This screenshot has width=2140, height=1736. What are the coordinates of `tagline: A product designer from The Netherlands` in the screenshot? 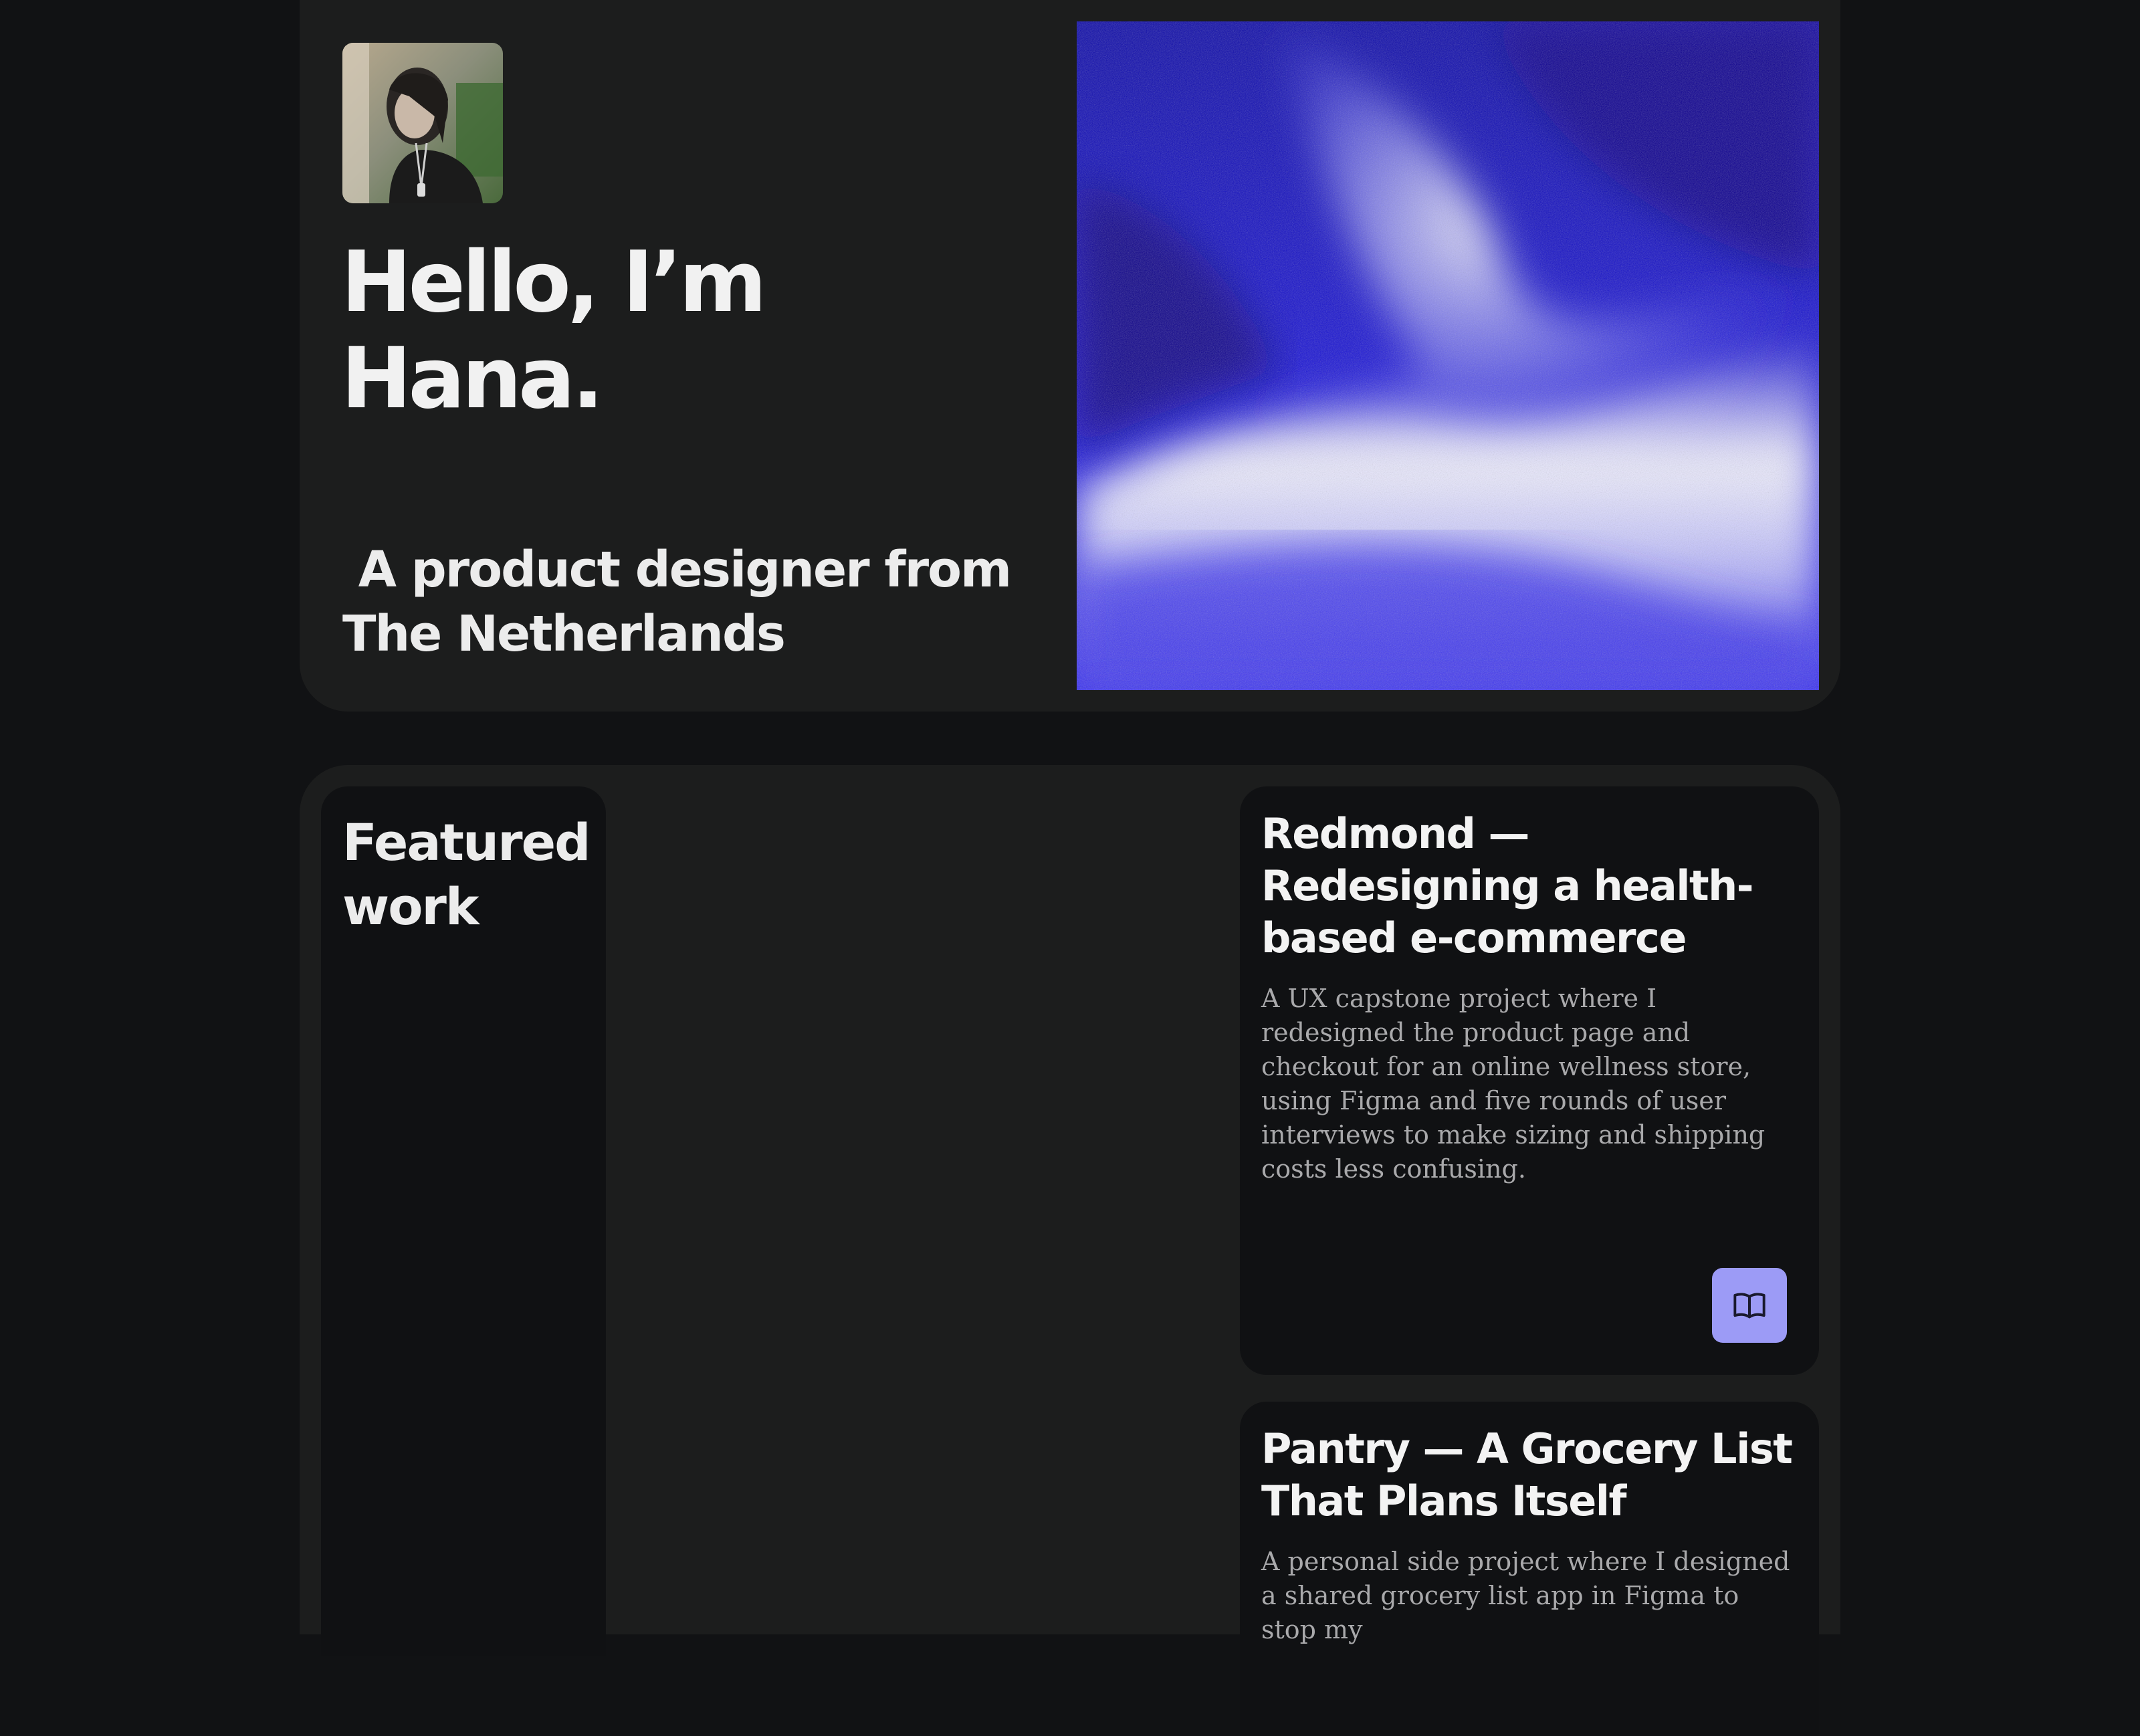 It's located at (684, 602).